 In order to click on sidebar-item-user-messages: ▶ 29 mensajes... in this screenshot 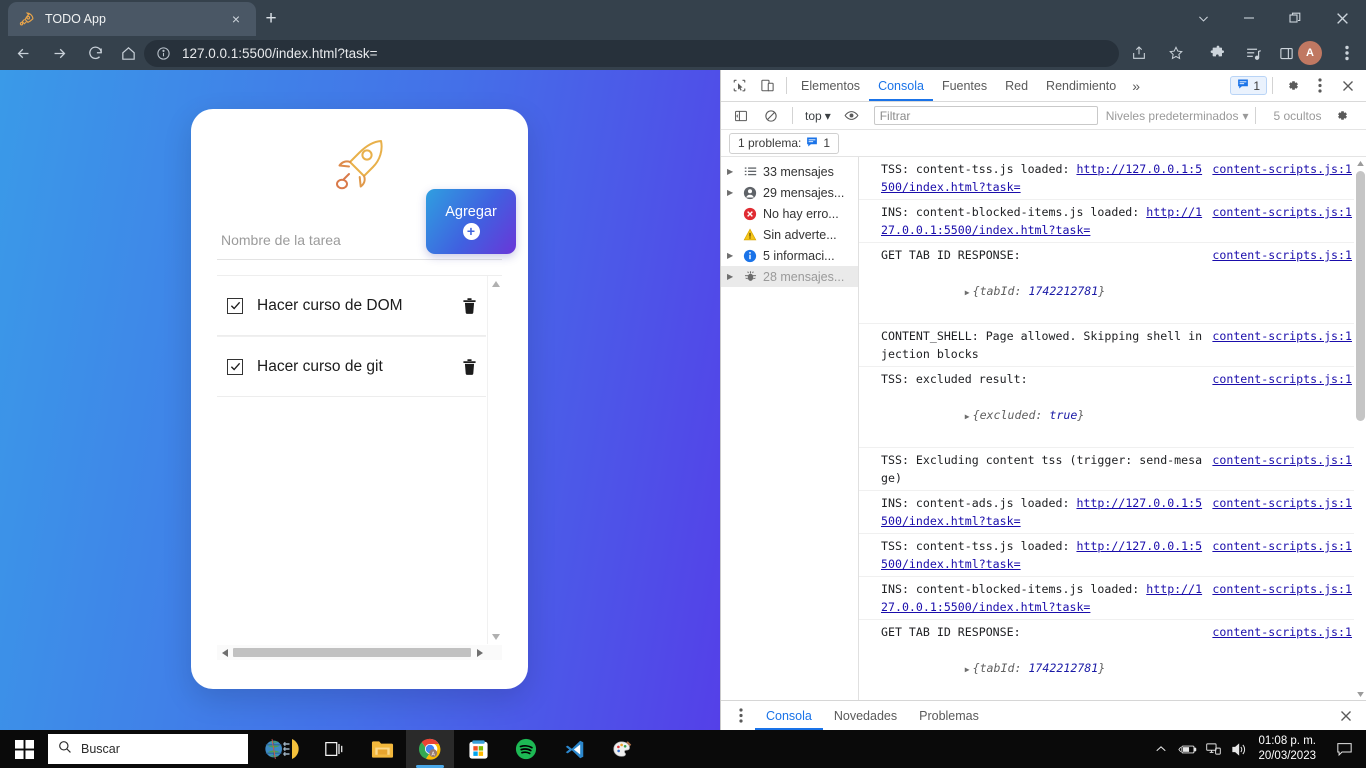, I will do `click(789, 192)`.